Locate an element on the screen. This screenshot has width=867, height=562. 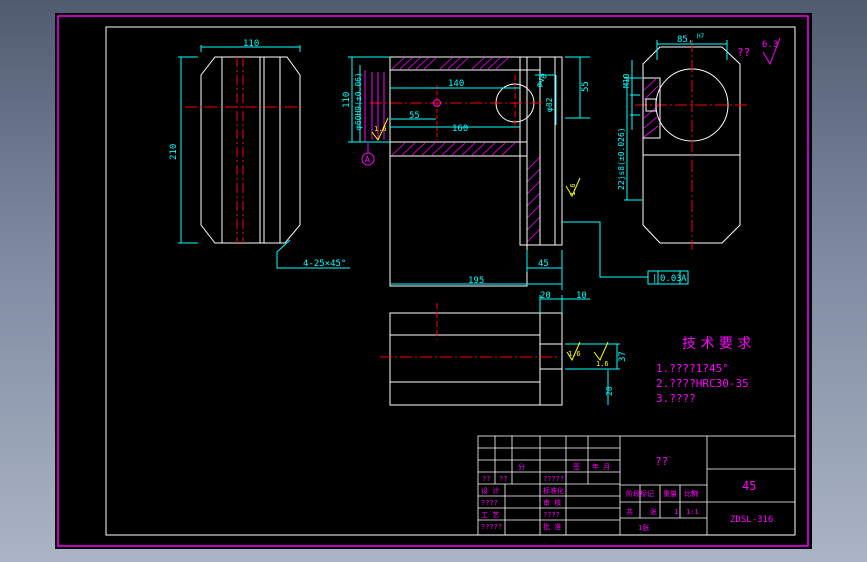
tb-c21: 1 is located at coordinates (676, 512).